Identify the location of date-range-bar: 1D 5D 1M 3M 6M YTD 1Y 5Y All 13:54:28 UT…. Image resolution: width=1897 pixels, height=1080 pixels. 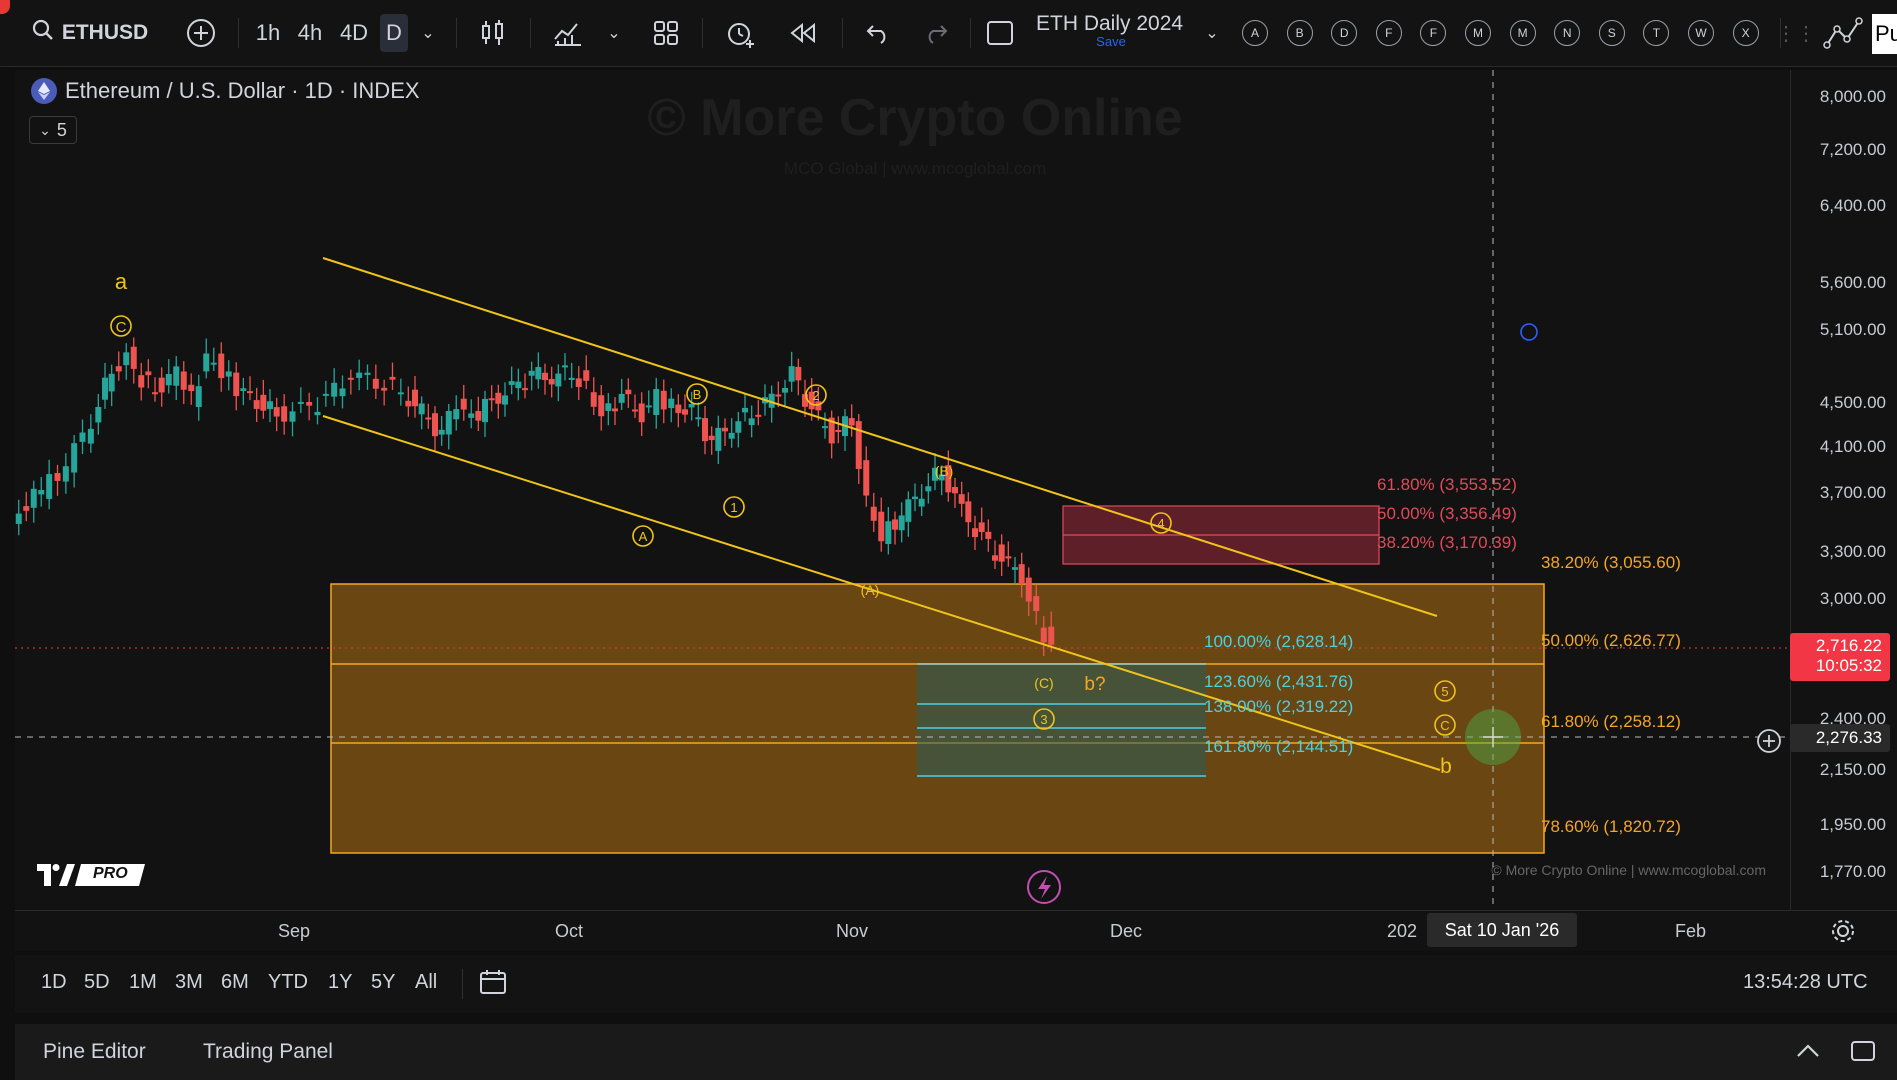
(956, 984).